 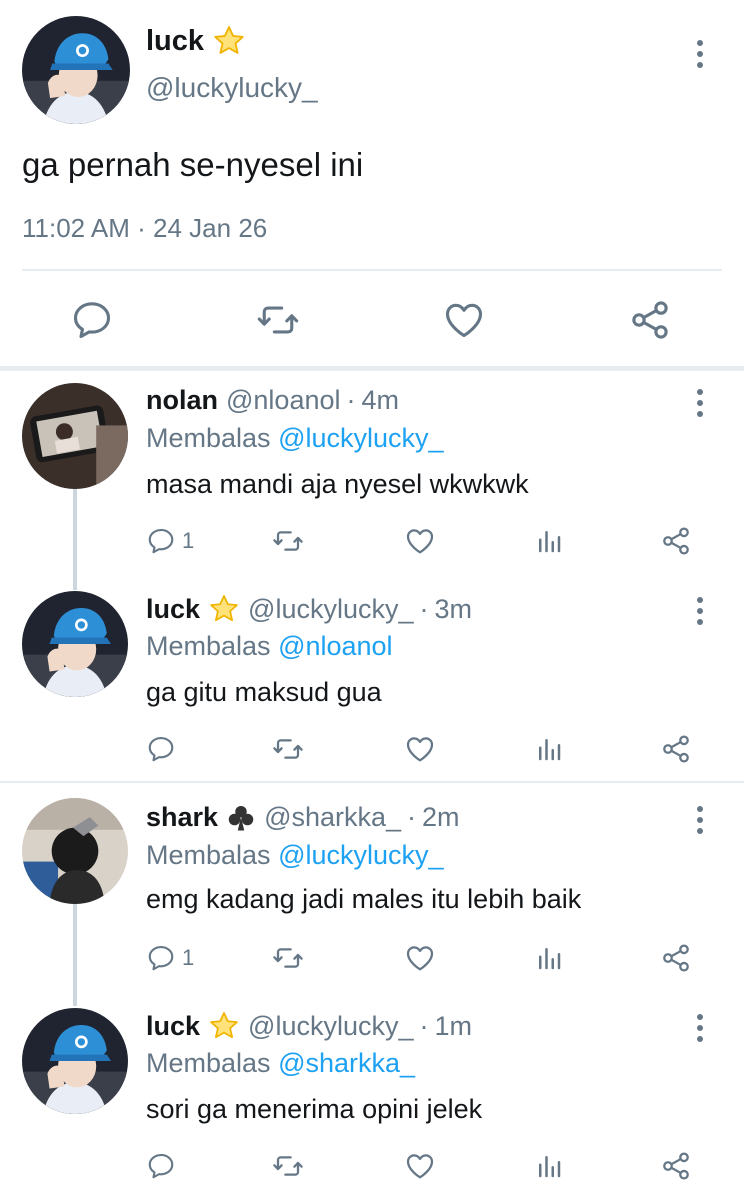 I want to click on author-name: nolan, so click(x=182, y=400).